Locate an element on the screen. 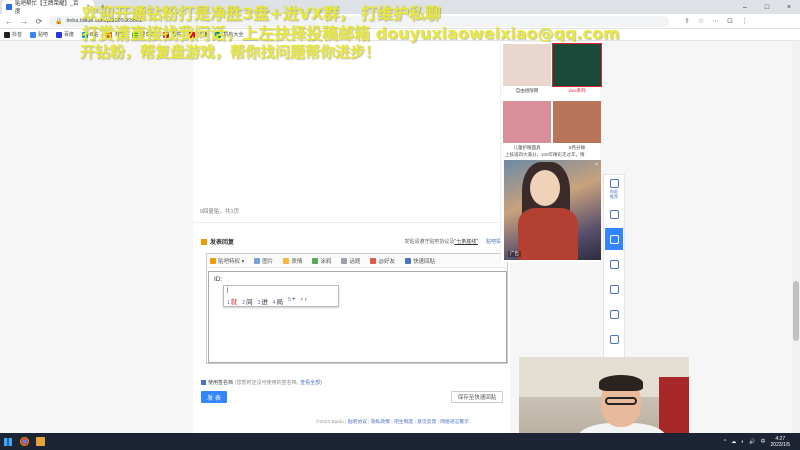 The width and height of the screenshot is (800, 450). bookmark-star-icon: ☆ is located at coordinates (701, 21).